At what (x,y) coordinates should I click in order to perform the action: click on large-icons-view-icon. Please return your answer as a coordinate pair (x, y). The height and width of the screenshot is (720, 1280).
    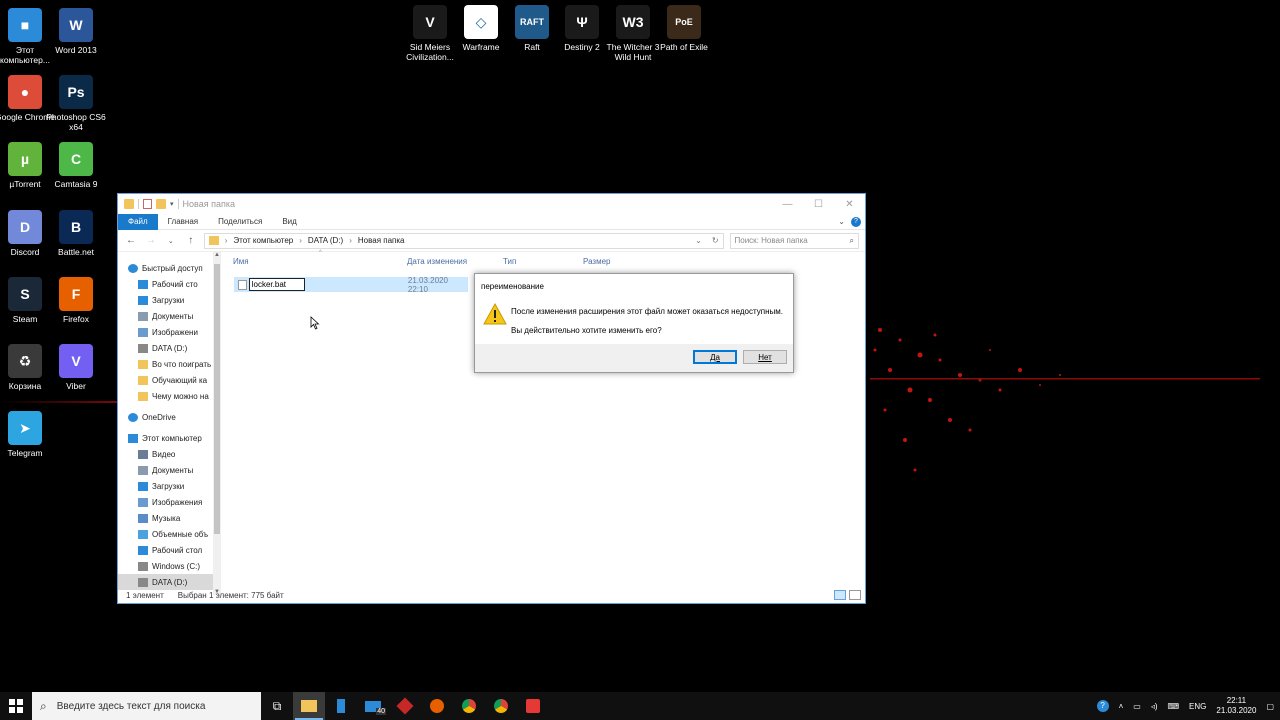
    Looking at the image, I should click on (855, 595).